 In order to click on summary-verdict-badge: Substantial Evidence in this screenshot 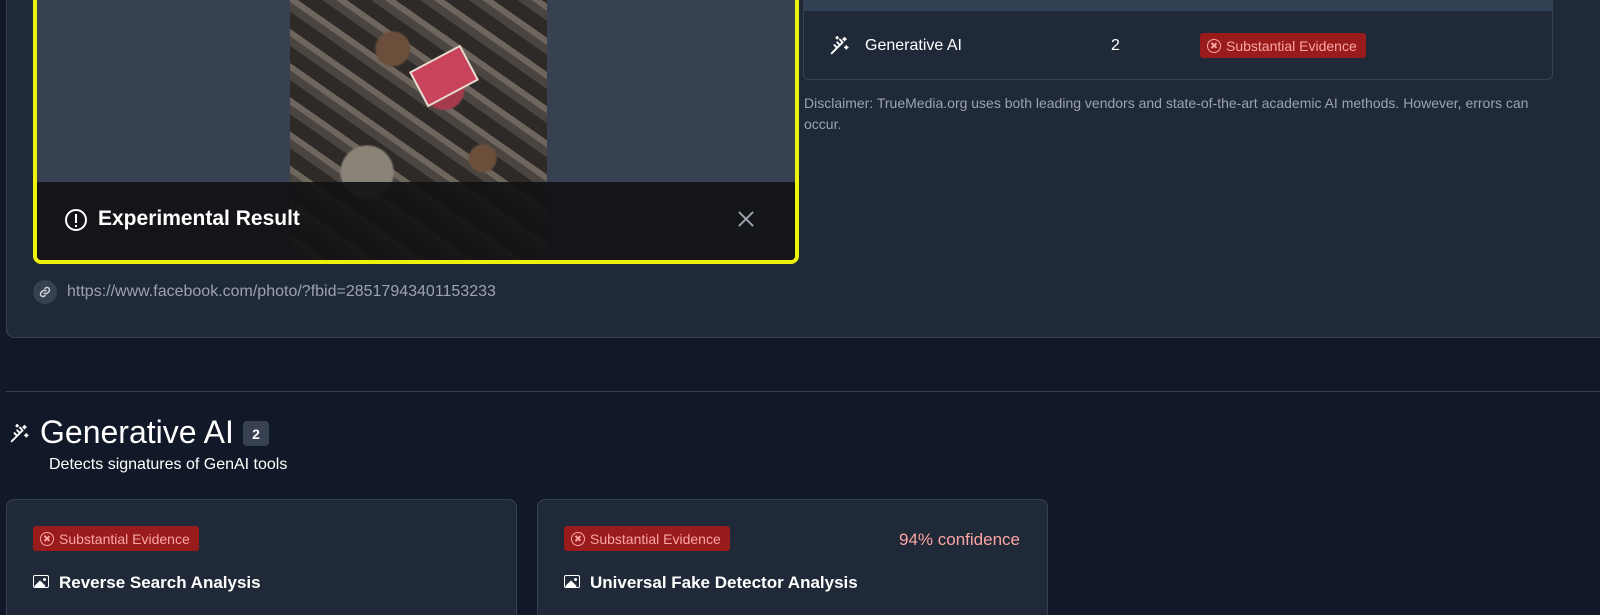, I will do `click(1283, 45)`.